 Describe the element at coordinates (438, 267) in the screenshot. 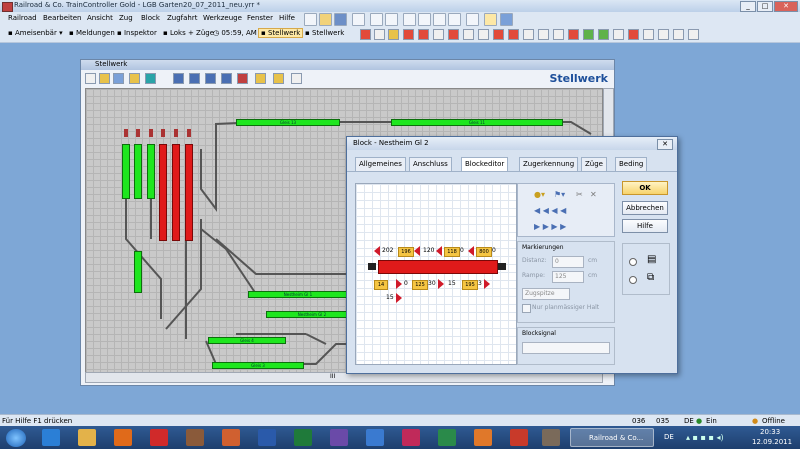

I see `block-bar` at that location.